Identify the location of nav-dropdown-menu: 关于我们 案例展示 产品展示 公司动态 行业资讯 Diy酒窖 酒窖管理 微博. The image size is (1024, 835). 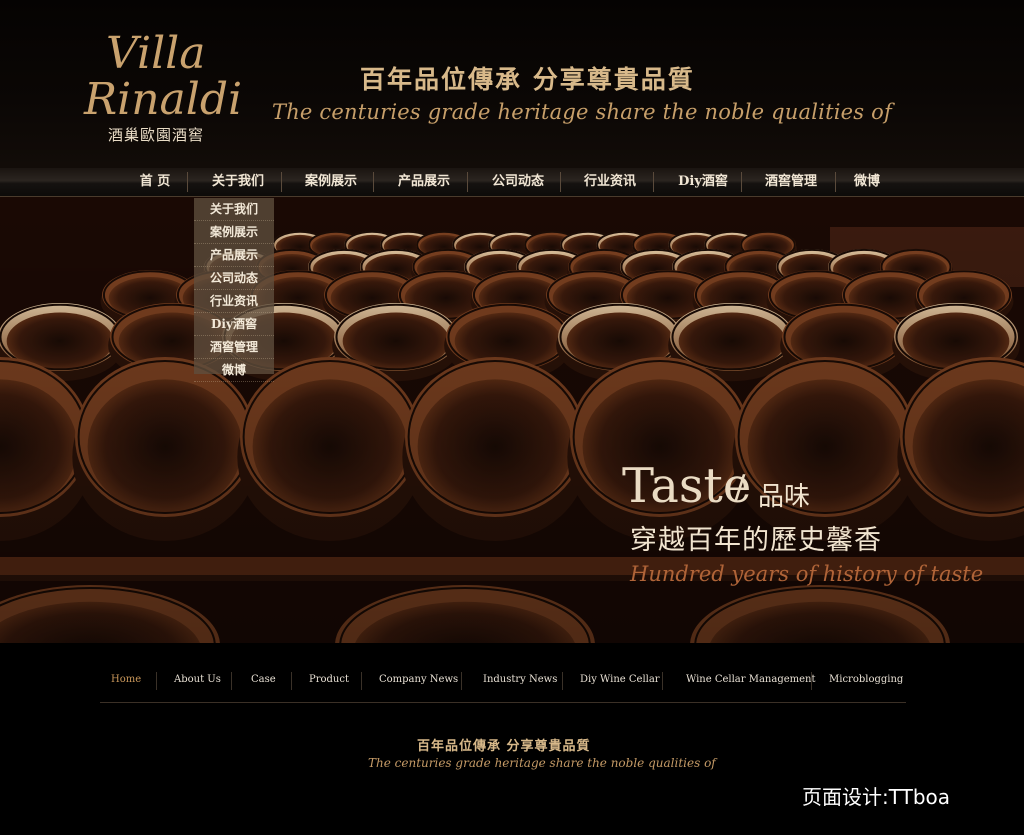
(234, 290).